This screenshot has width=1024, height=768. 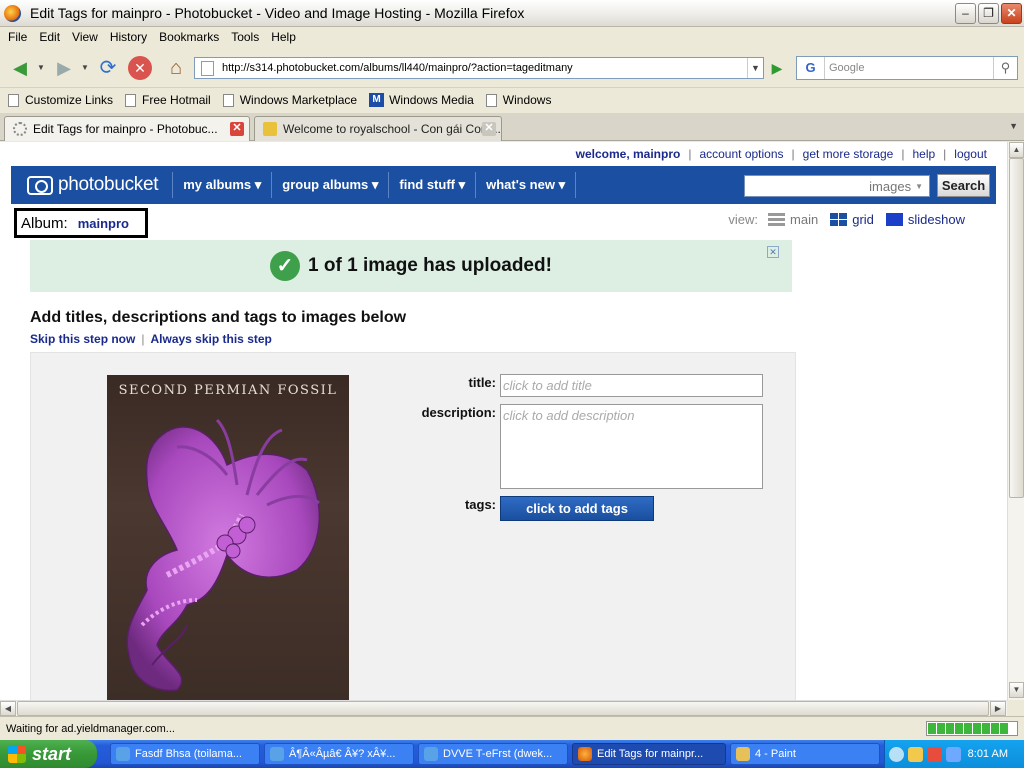 What do you see at coordinates (430, 265) in the screenshot?
I see `upload-message: 1 of 1 image has uploaded!` at bounding box center [430, 265].